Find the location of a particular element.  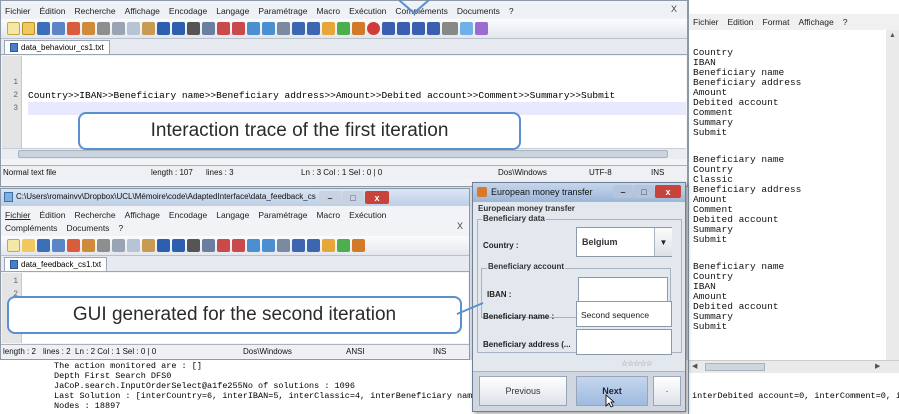

menu-execution: Exécution is located at coordinates (367, 215).